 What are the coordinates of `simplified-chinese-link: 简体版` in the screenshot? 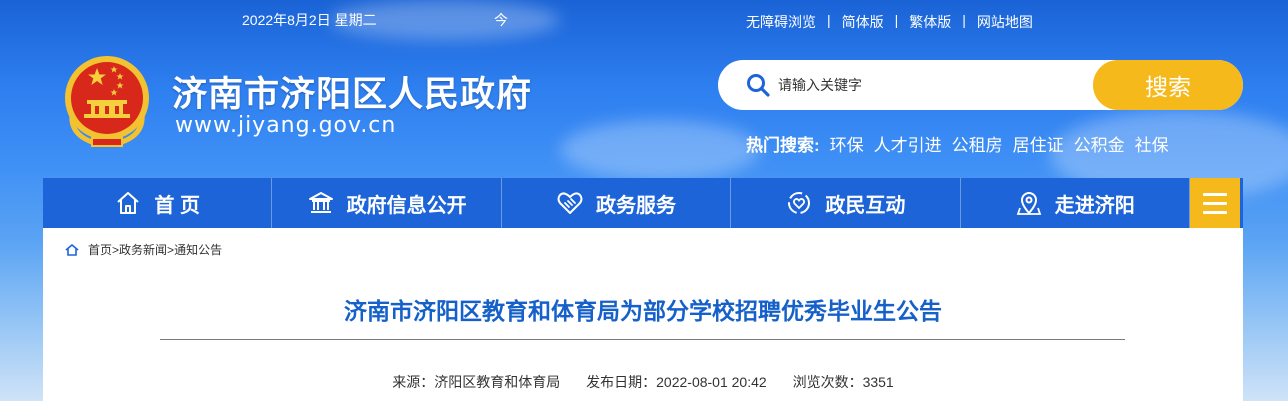 It's located at (863, 22).